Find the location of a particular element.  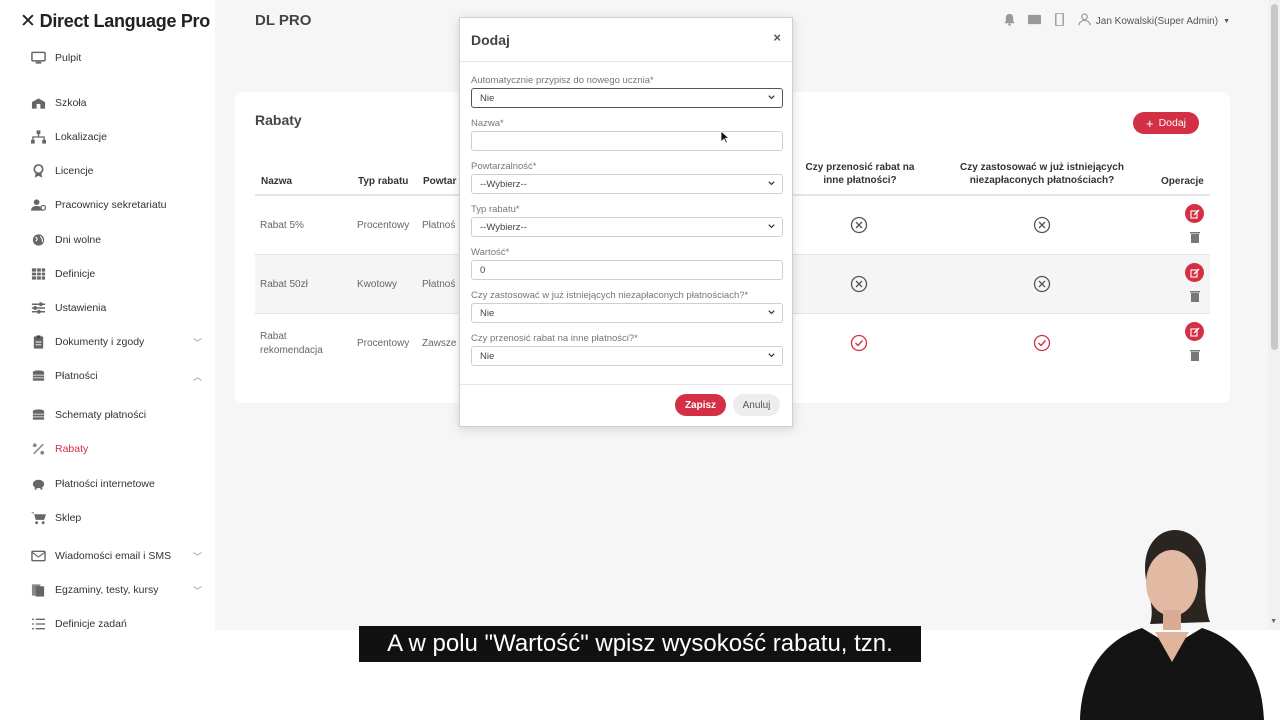

sidebar-item-sklep: Sklep is located at coordinates (116, 518).